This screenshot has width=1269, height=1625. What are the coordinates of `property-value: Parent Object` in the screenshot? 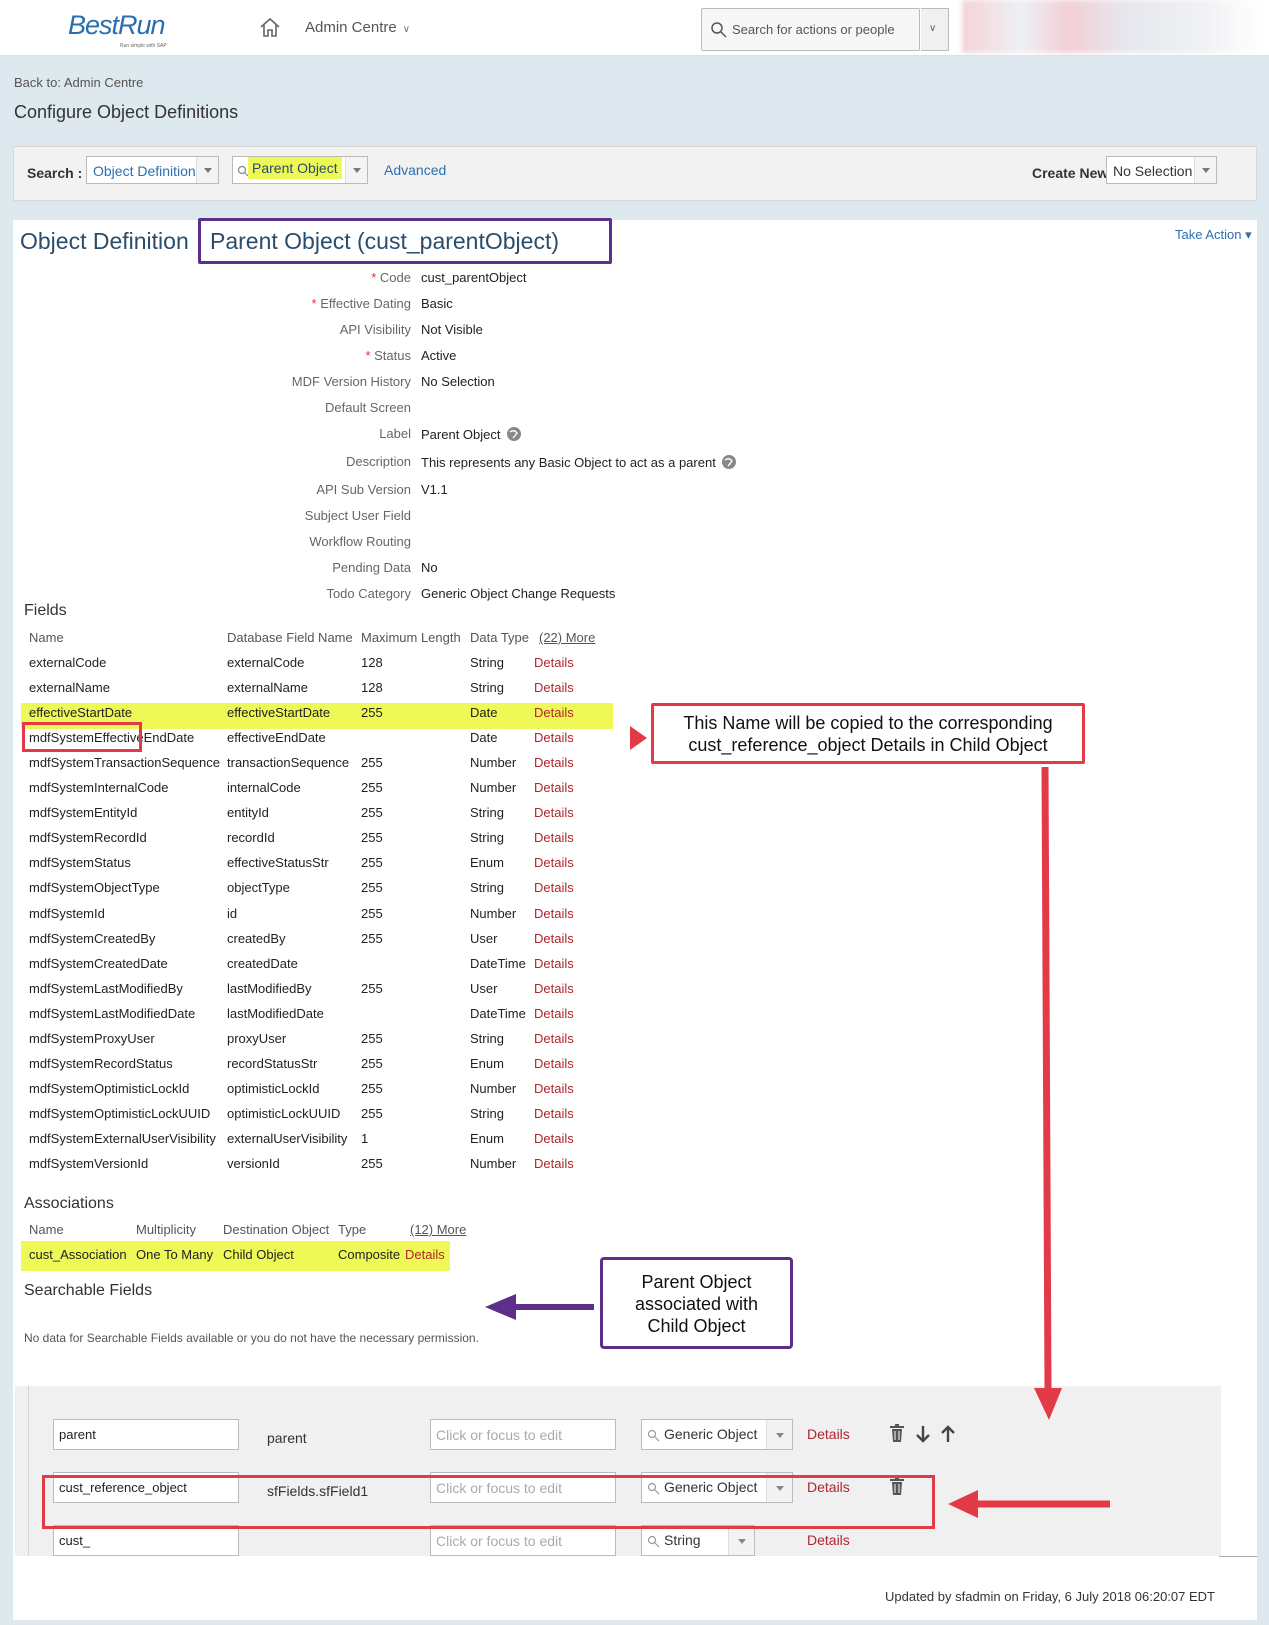 It's located at (471, 434).